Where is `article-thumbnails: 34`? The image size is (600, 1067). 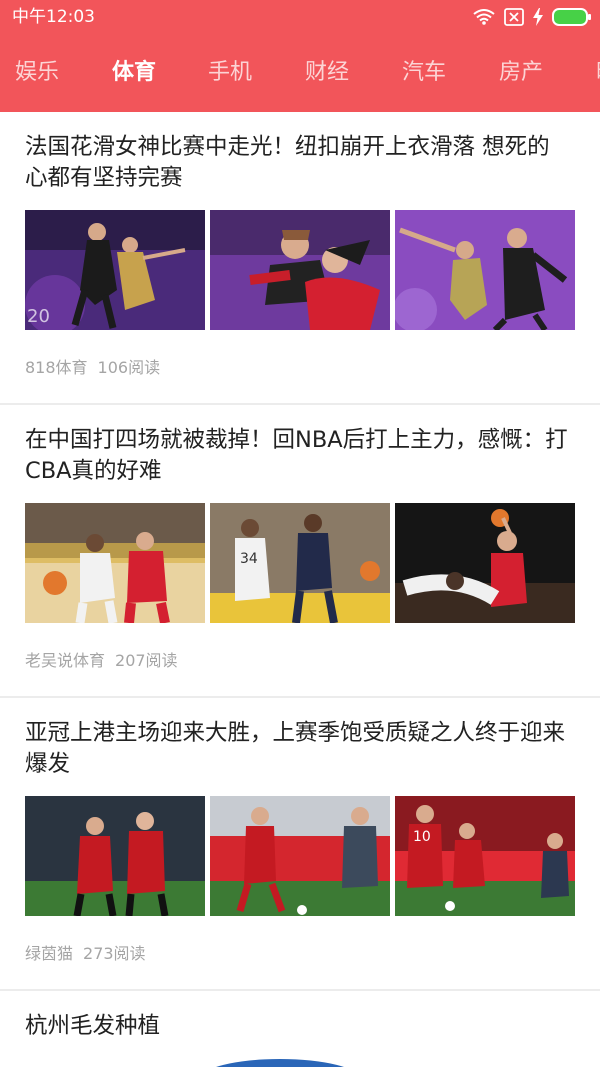
article-thumbnails: 34 is located at coordinates (300, 563).